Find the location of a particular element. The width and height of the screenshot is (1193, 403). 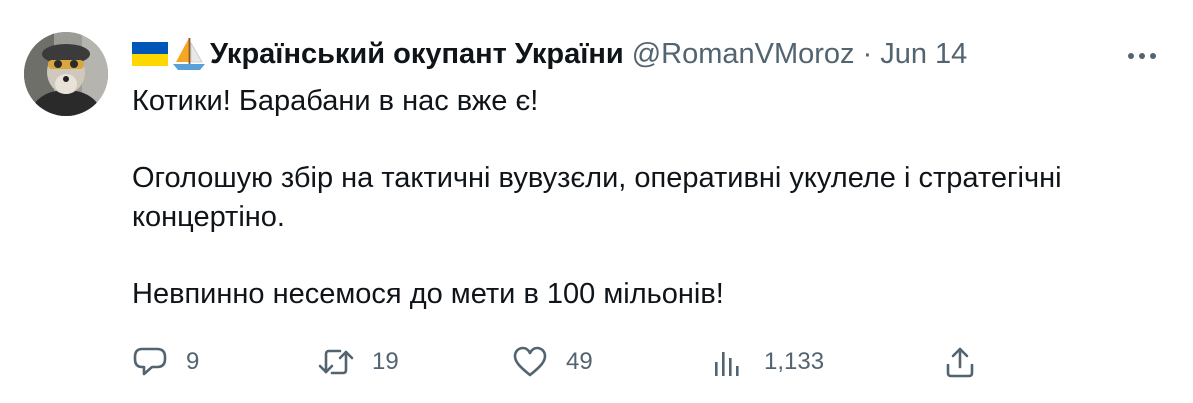

more-options-button is located at coordinates (1142, 56).